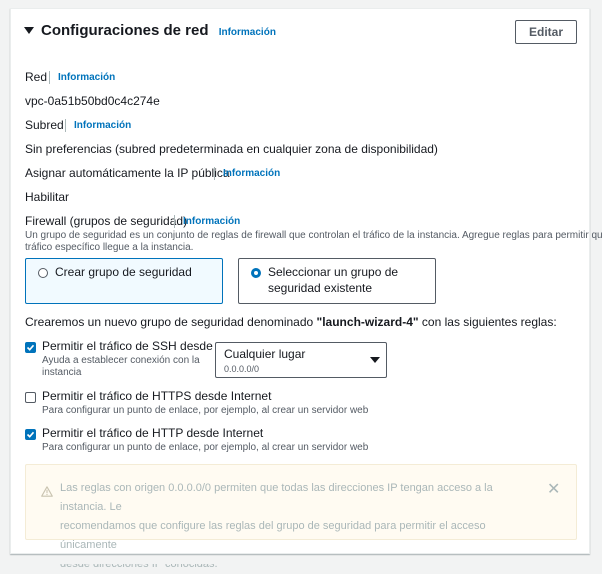  I want to click on create-security-group-label: Crear grupo de seguridad, so click(123, 272).